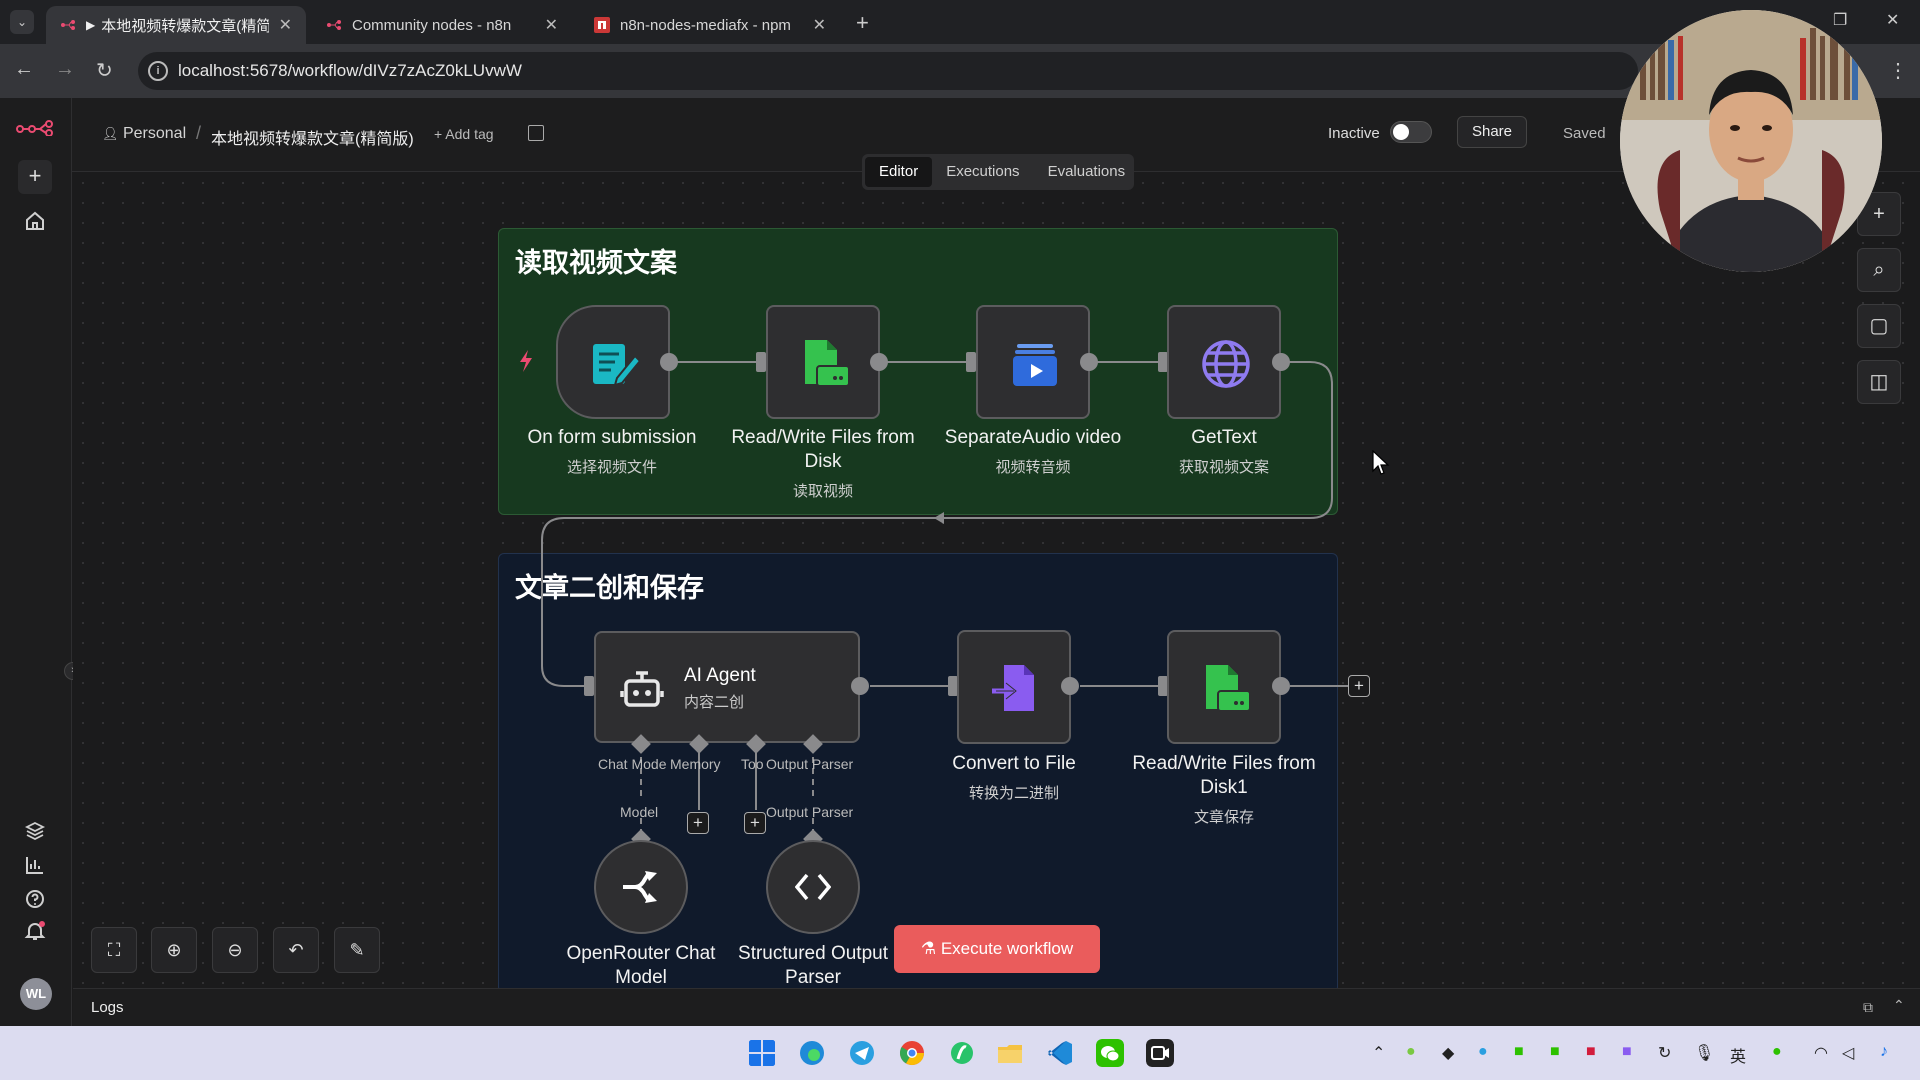 This screenshot has width=1920, height=1080. I want to click on browser-tab-community-nodes: Community nodes - n8n ✕, so click(442, 25).